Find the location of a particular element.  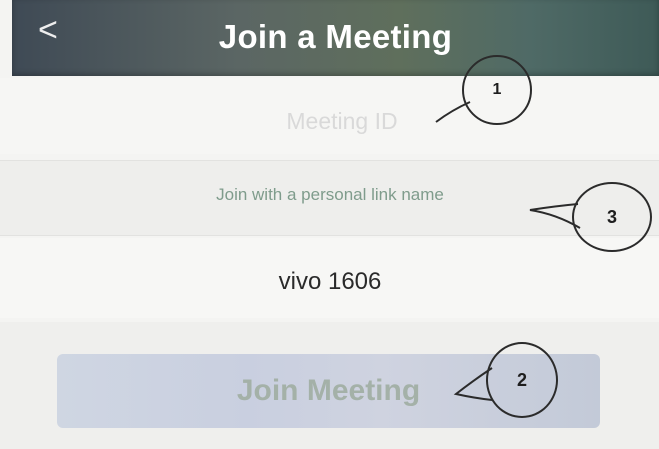

meeting-id-input is located at coordinates (342, 121).